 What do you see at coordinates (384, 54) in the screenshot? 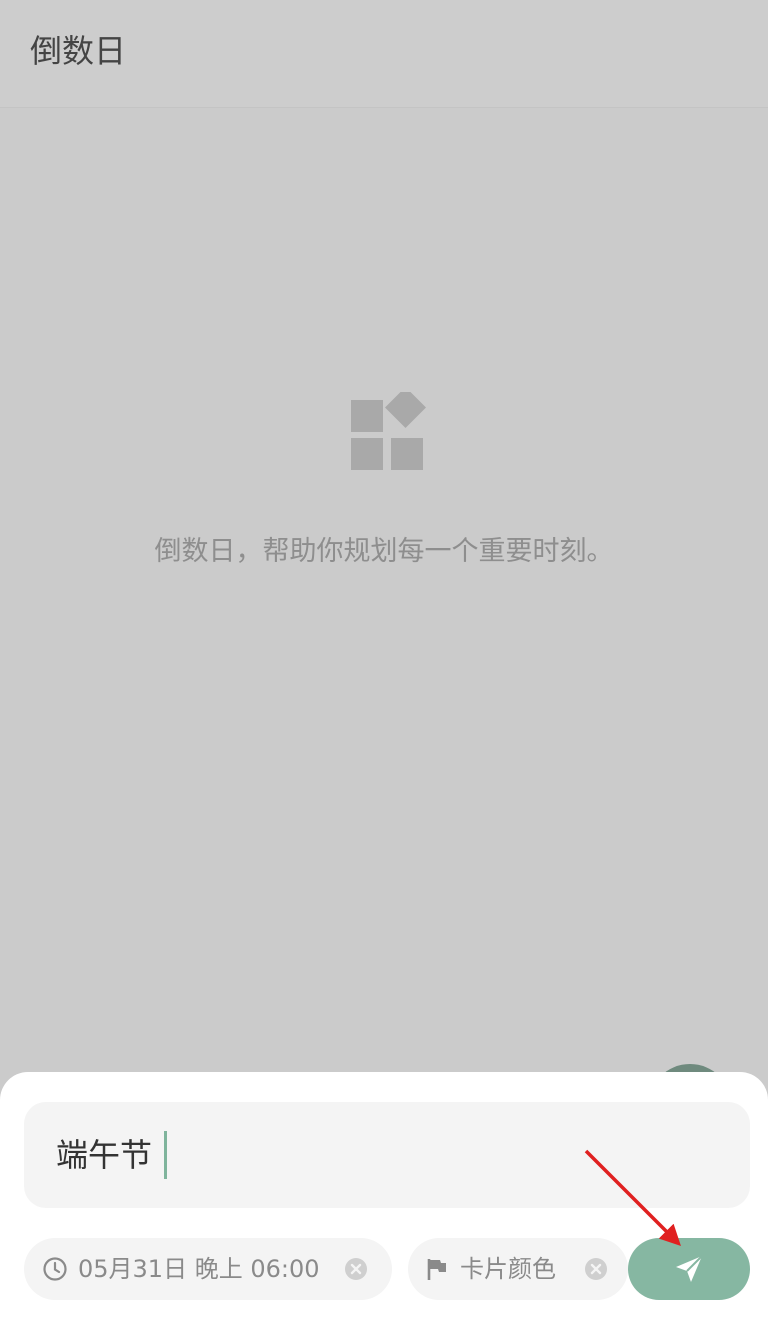
I see `app-bar: 倒数日` at bounding box center [384, 54].